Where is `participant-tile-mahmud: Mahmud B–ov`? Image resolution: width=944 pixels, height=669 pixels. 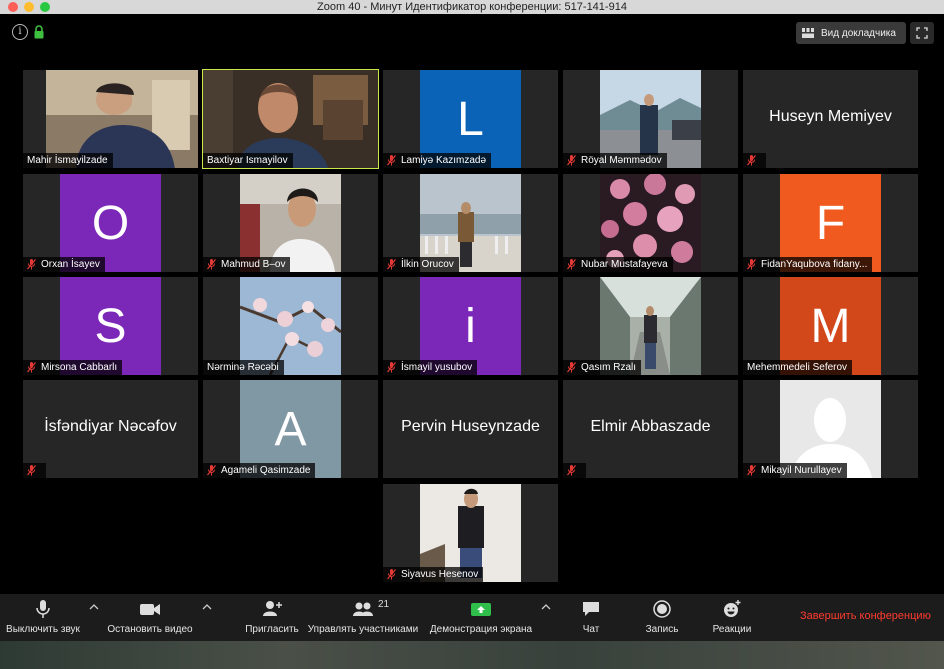
participant-tile-mahmud: Mahmud B–ov is located at coordinates (290, 223).